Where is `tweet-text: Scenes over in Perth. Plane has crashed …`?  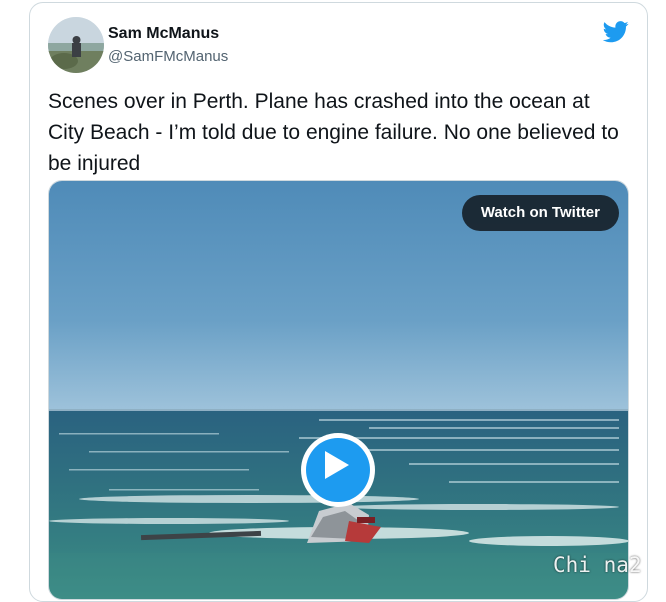
tweet-text: Scenes over in Perth. Plane has crashed … is located at coordinates (333, 132).